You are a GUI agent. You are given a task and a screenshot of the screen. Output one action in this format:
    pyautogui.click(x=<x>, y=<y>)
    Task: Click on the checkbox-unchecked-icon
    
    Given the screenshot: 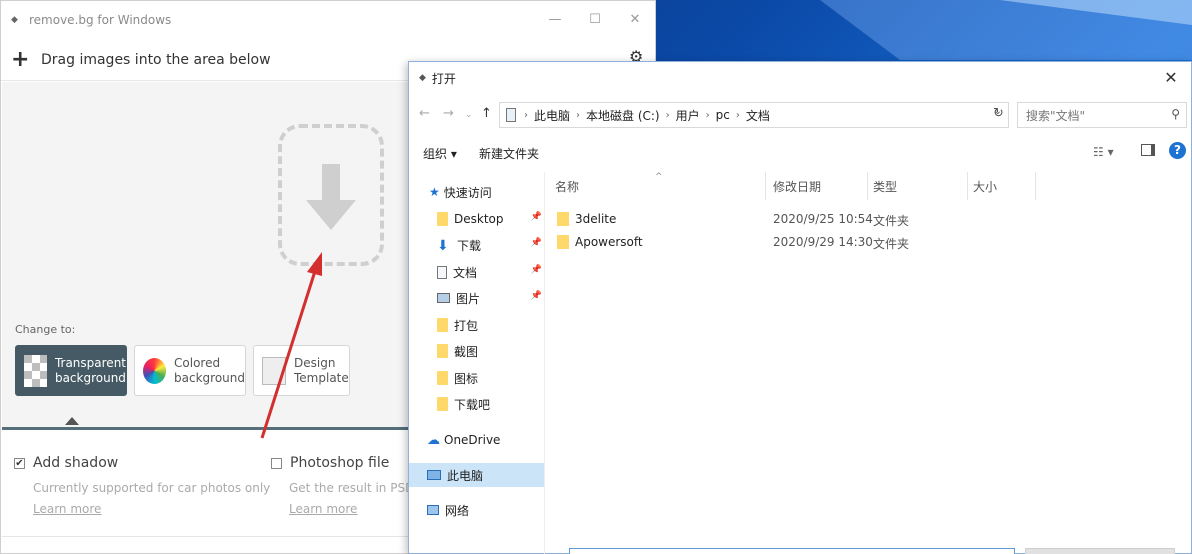 What is the action you would take?
    pyautogui.click(x=276, y=463)
    